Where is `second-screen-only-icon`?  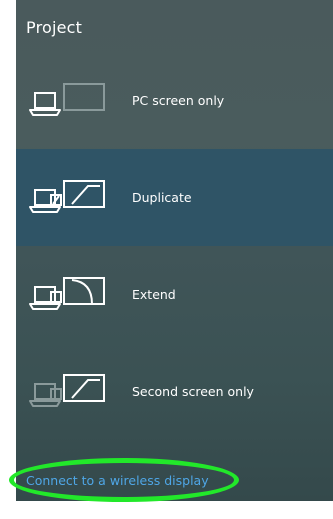 second-screen-only-icon is located at coordinates (67, 390).